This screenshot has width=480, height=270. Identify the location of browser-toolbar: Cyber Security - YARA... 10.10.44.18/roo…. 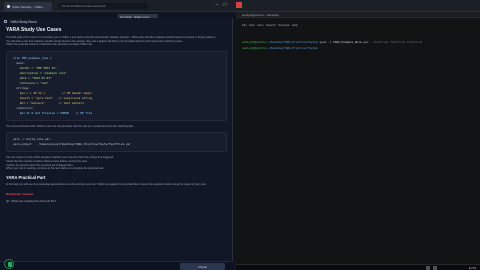
(240, 6).